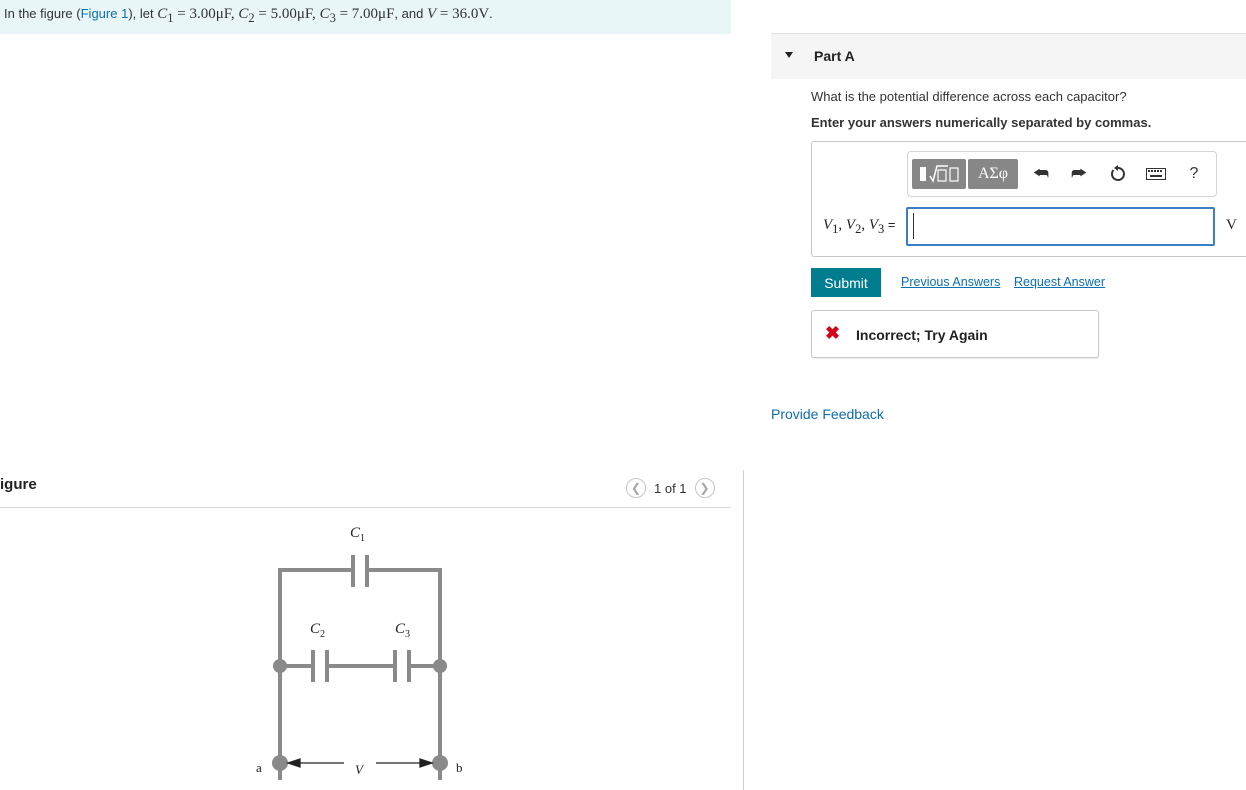  I want to click on incorrect-x-icon: ✖, so click(833, 333).